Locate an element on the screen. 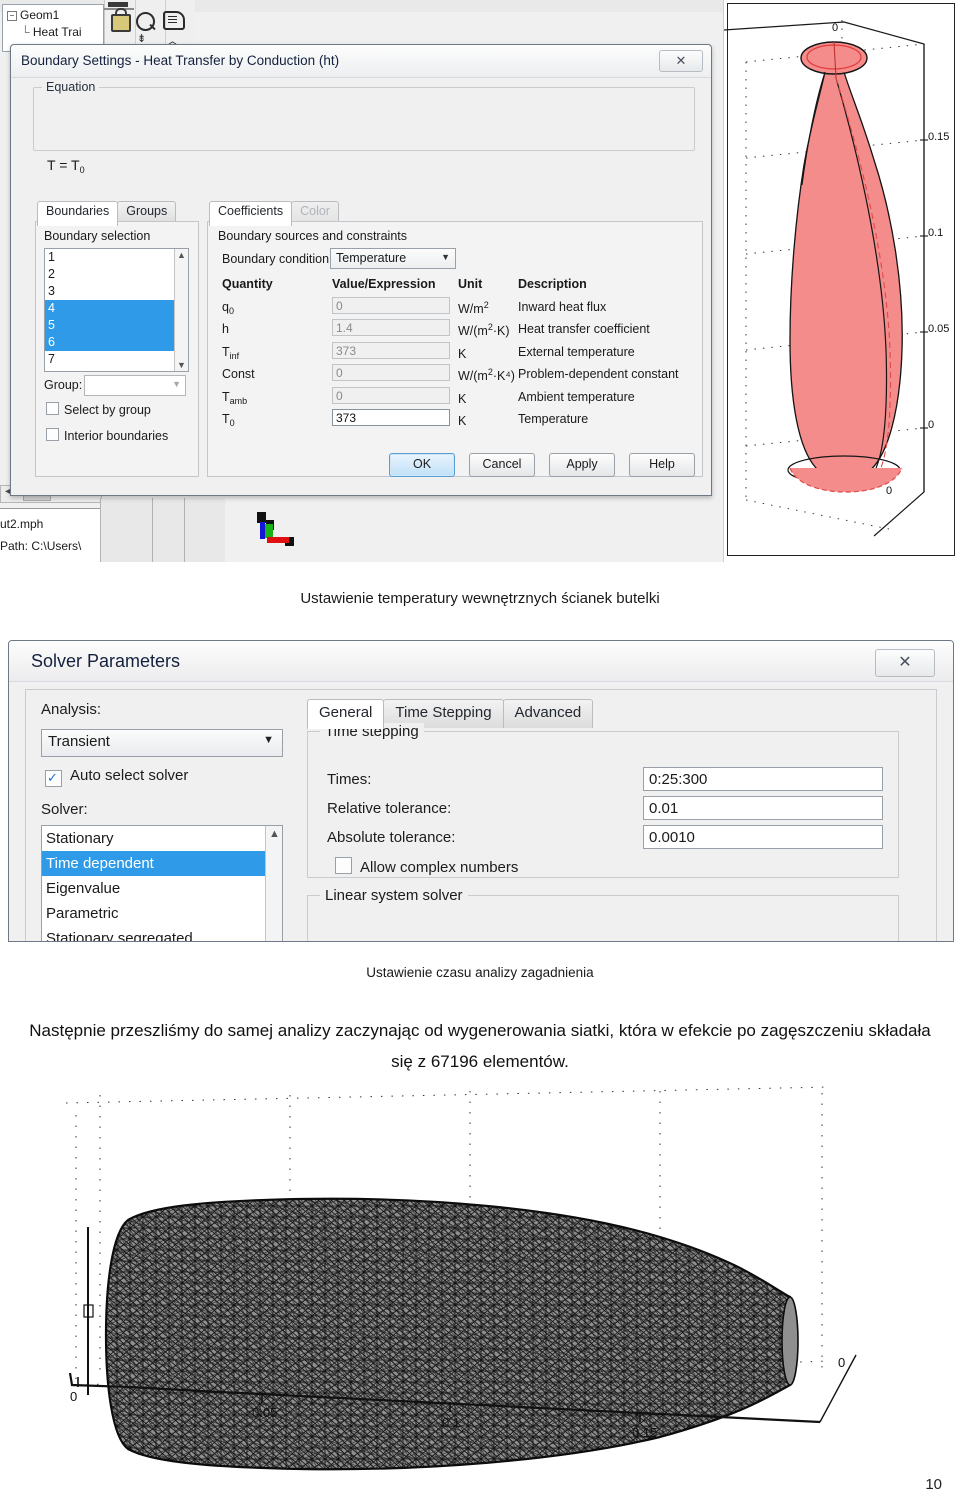 This screenshot has width=960, height=1505. sources-constraints-label: Boundary sources and constraints is located at coordinates (312, 236).